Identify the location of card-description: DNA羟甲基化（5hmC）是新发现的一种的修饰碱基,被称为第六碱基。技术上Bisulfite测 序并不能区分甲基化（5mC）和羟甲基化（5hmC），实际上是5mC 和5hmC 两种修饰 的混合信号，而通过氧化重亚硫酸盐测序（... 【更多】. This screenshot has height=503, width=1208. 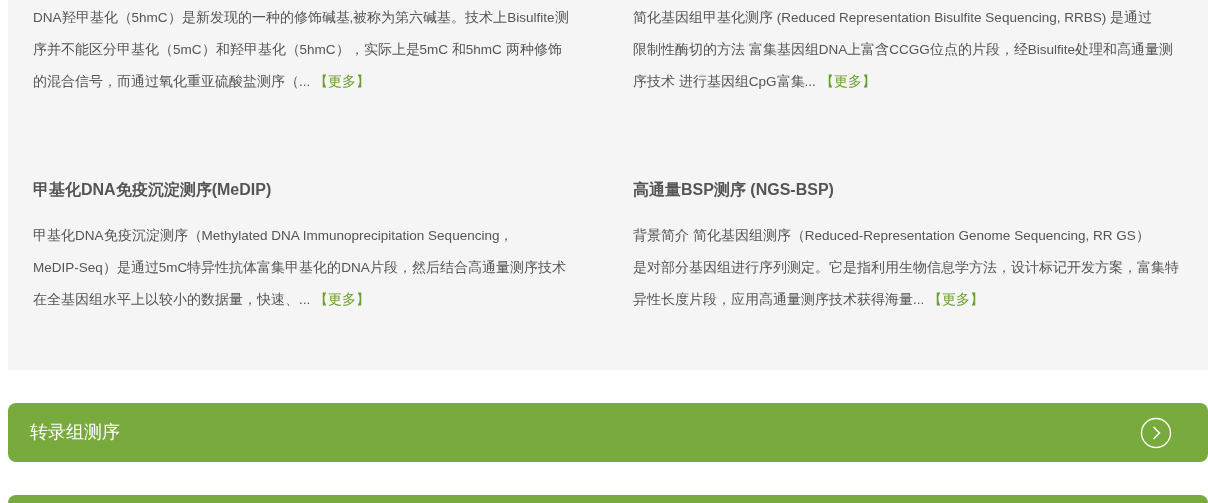
(301, 50).